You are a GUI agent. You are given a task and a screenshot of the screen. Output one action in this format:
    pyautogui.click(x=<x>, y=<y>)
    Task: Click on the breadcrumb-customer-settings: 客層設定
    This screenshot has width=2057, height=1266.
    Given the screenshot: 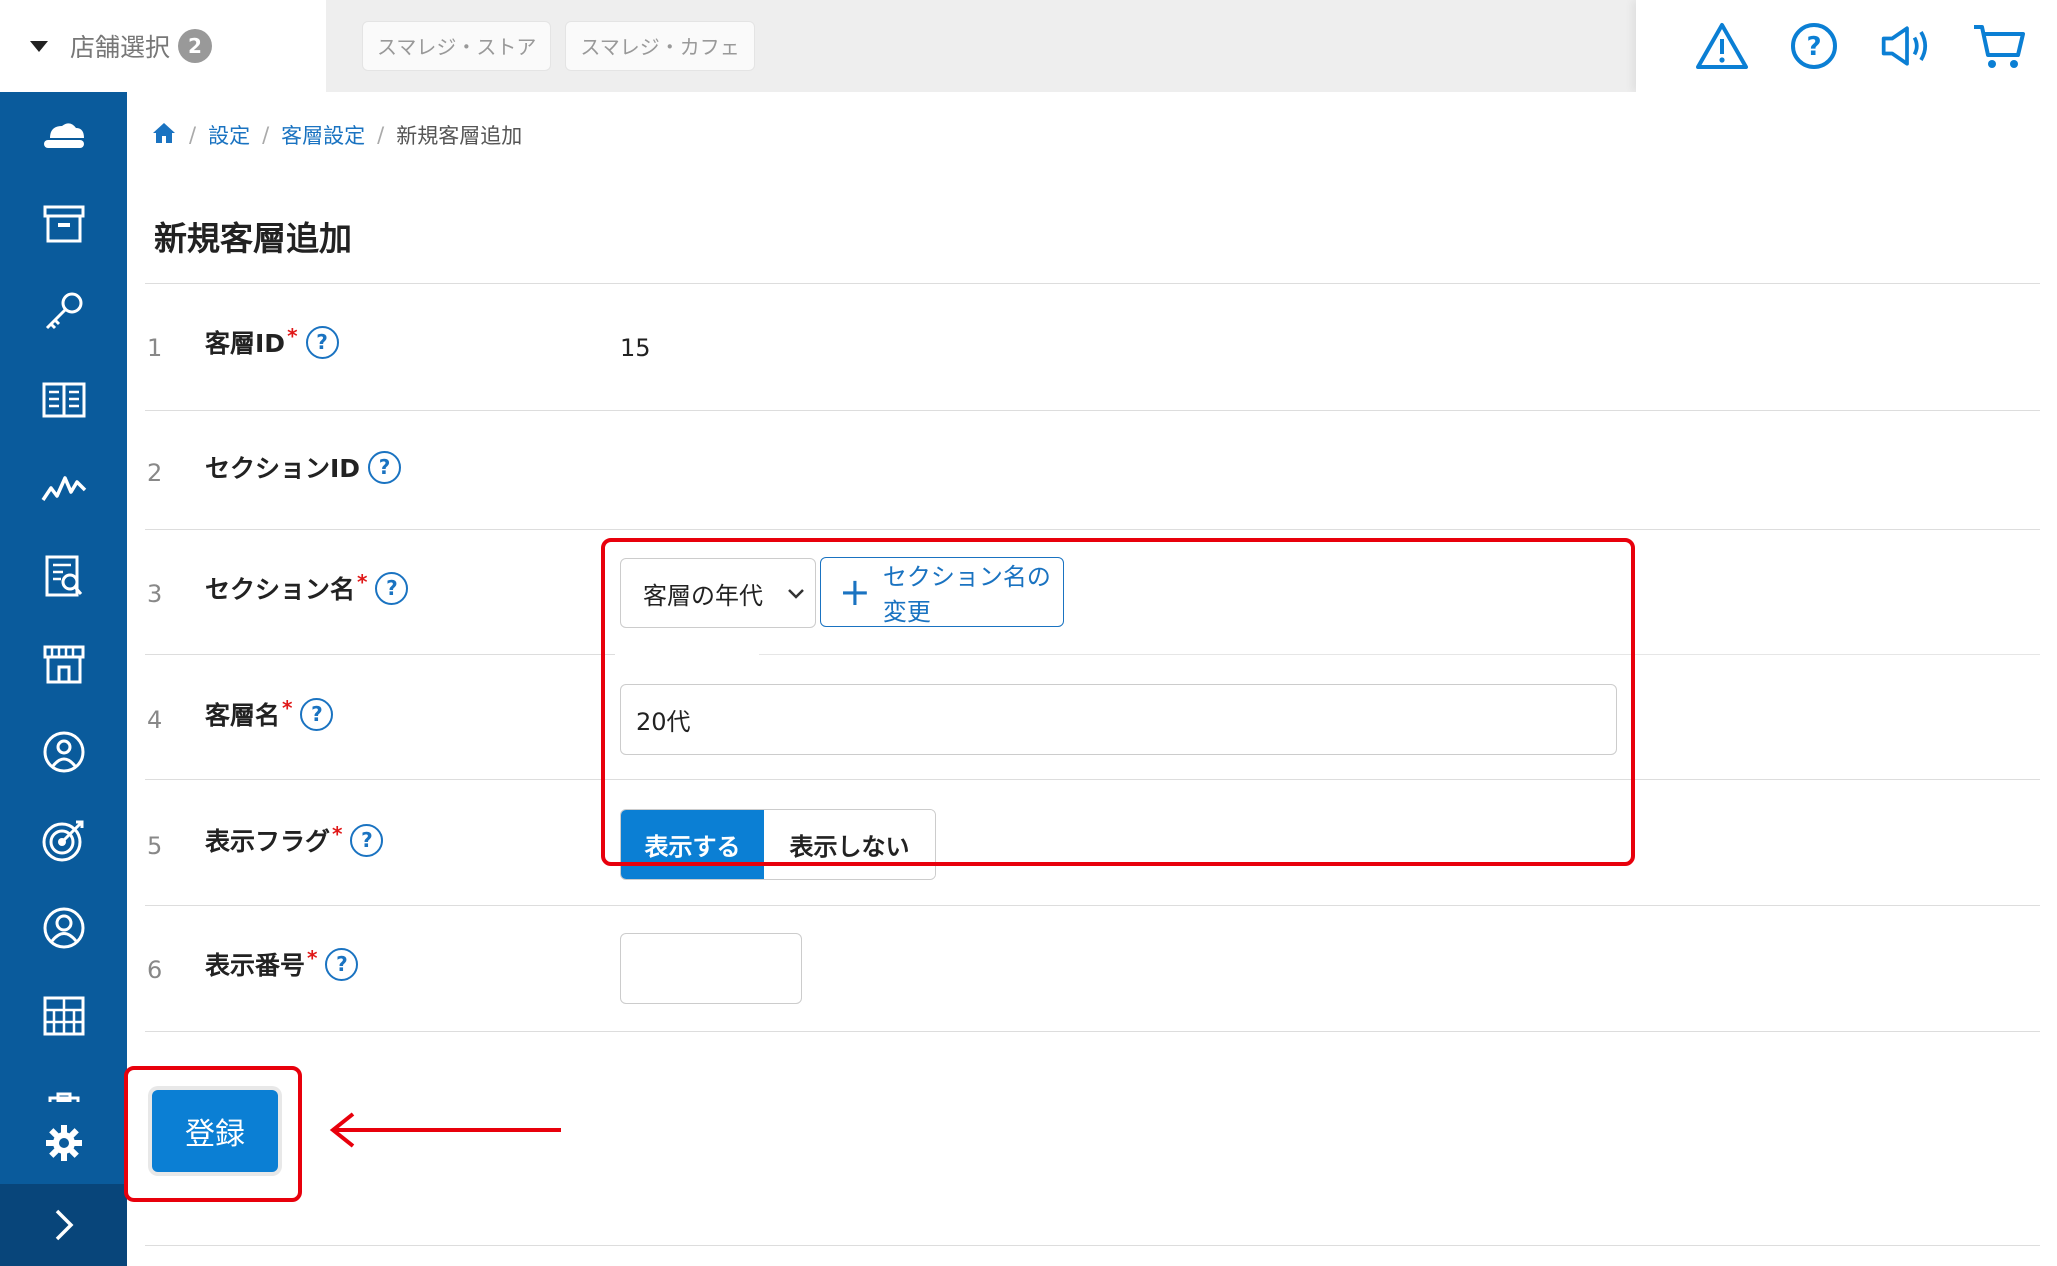 What is the action you would take?
    pyautogui.click(x=323, y=135)
    